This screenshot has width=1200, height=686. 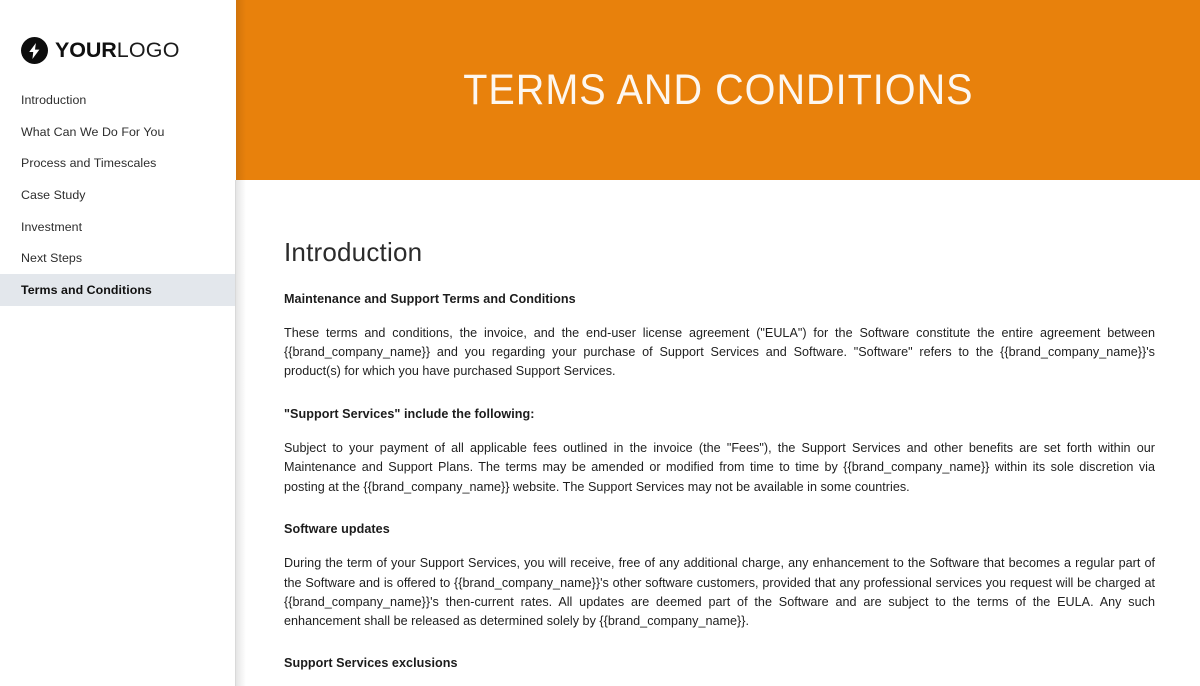 I want to click on brand-name-light: LOGO, so click(x=148, y=49).